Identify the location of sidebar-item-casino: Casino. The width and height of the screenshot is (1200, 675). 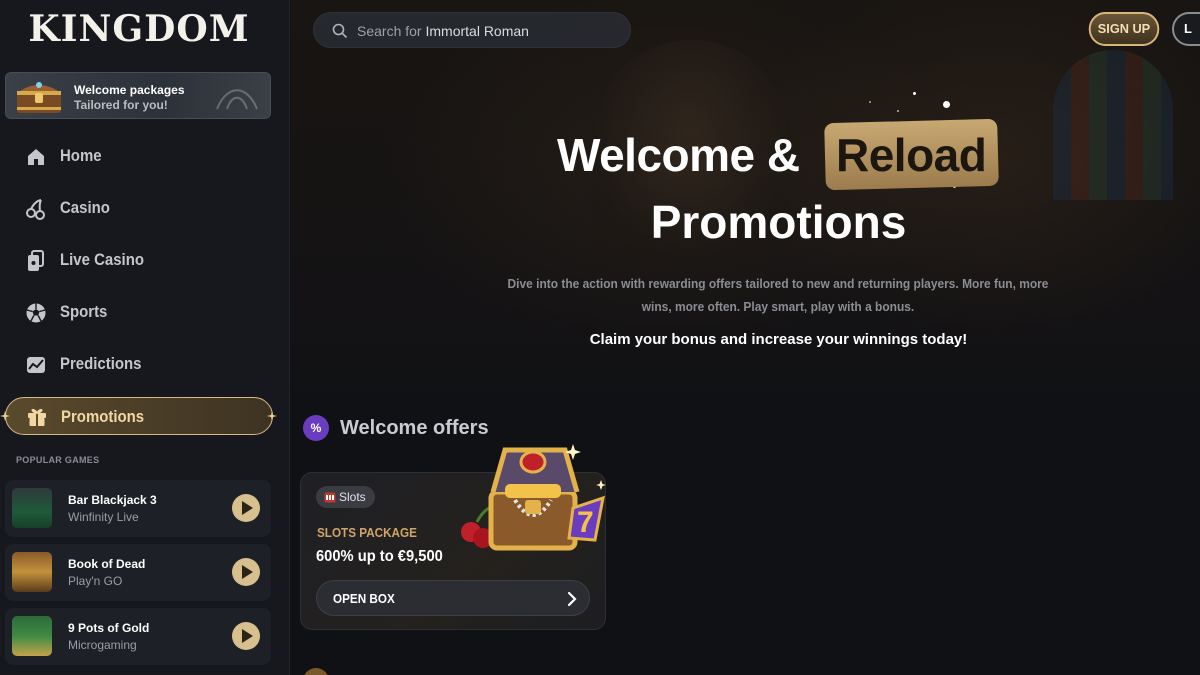
(139, 208).